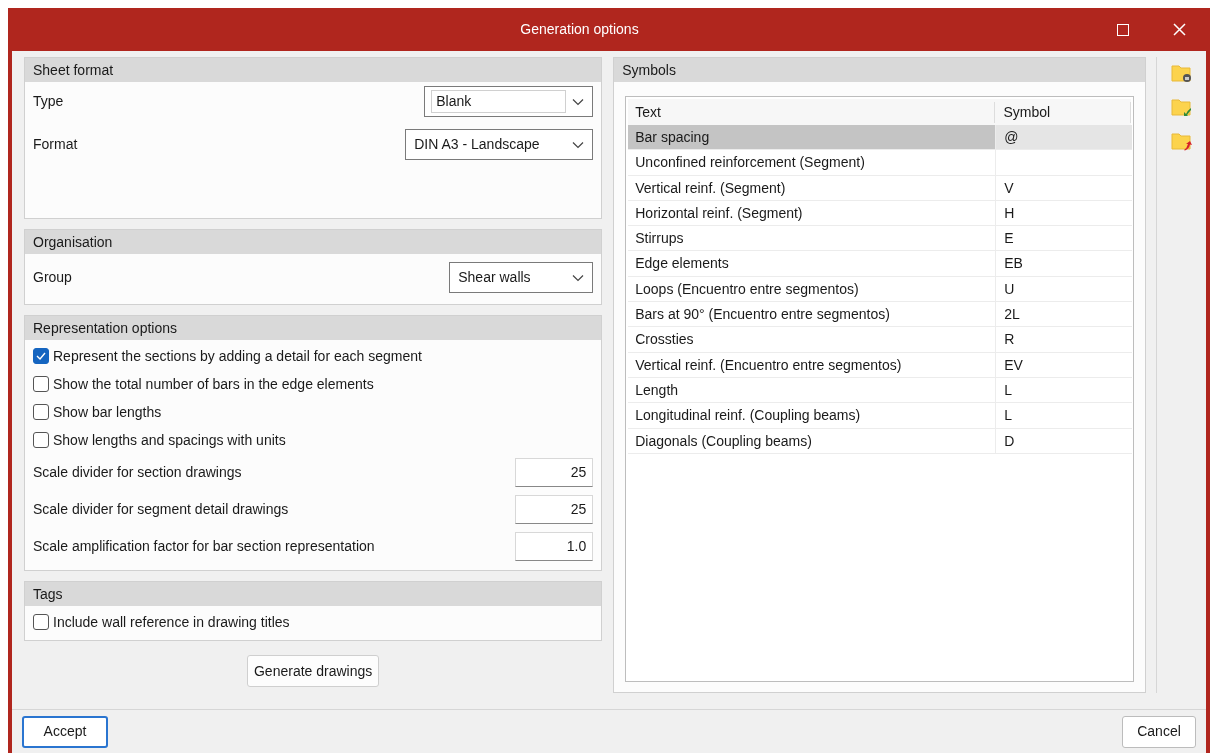  Describe the element at coordinates (1013, 264) in the screenshot. I see `table-cell-text: EB` at that location.